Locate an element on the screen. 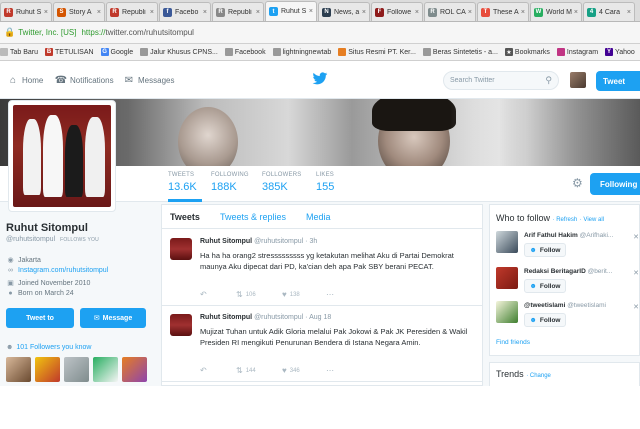 The height and width of the screenshot is (429, 640). bookmark-item: Y Yahoo is located at coordinates (620, 52).